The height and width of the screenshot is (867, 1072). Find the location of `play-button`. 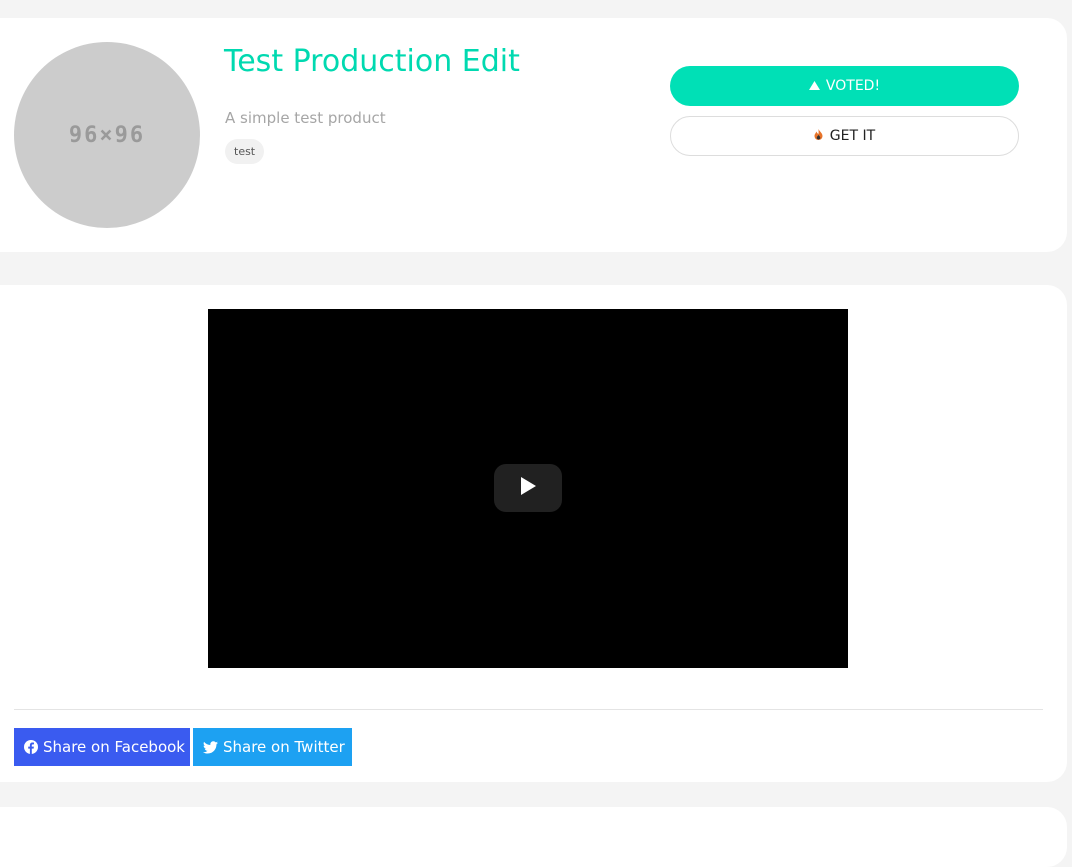

play-button is located at coordinates (528, 488).